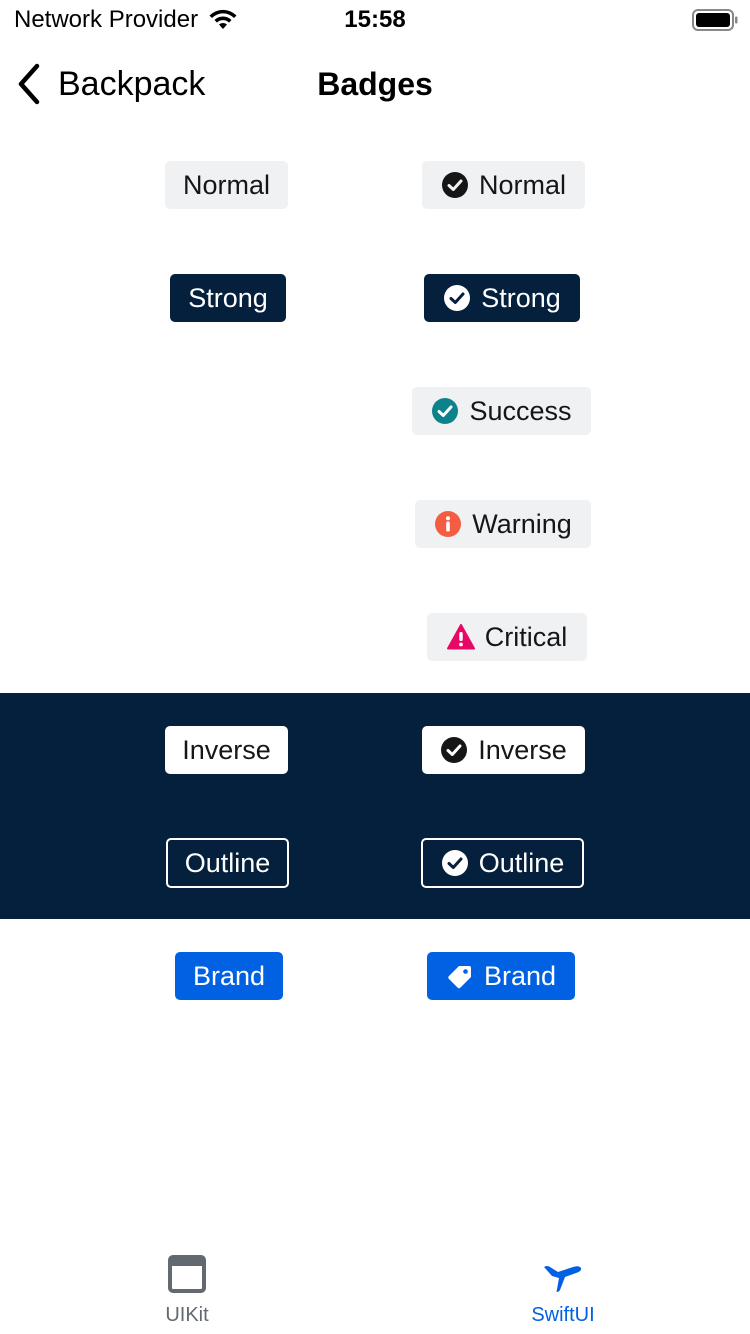  Describe the element at coordinates (460, 637) in the screenshot. I see `warning-triangle-icon` at that location.